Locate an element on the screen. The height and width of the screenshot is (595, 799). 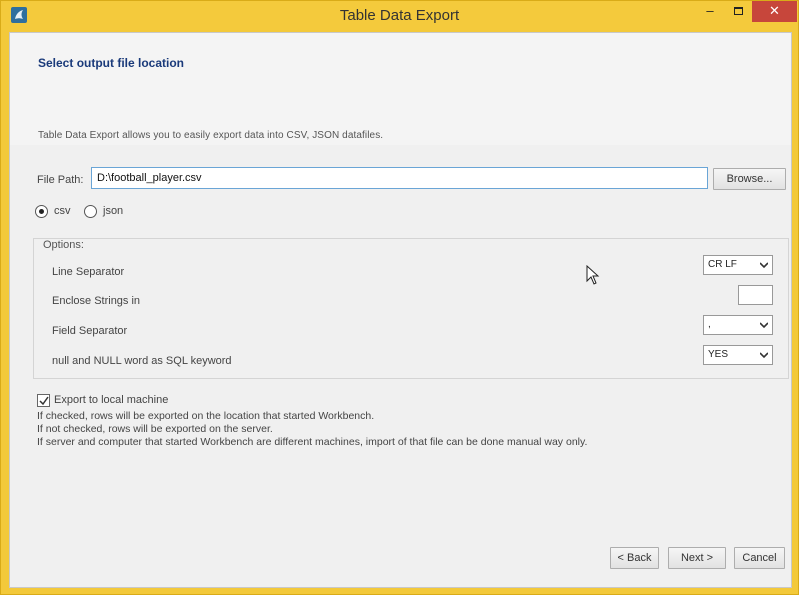
export-local-checkbox is located at coordinates (43, 400).